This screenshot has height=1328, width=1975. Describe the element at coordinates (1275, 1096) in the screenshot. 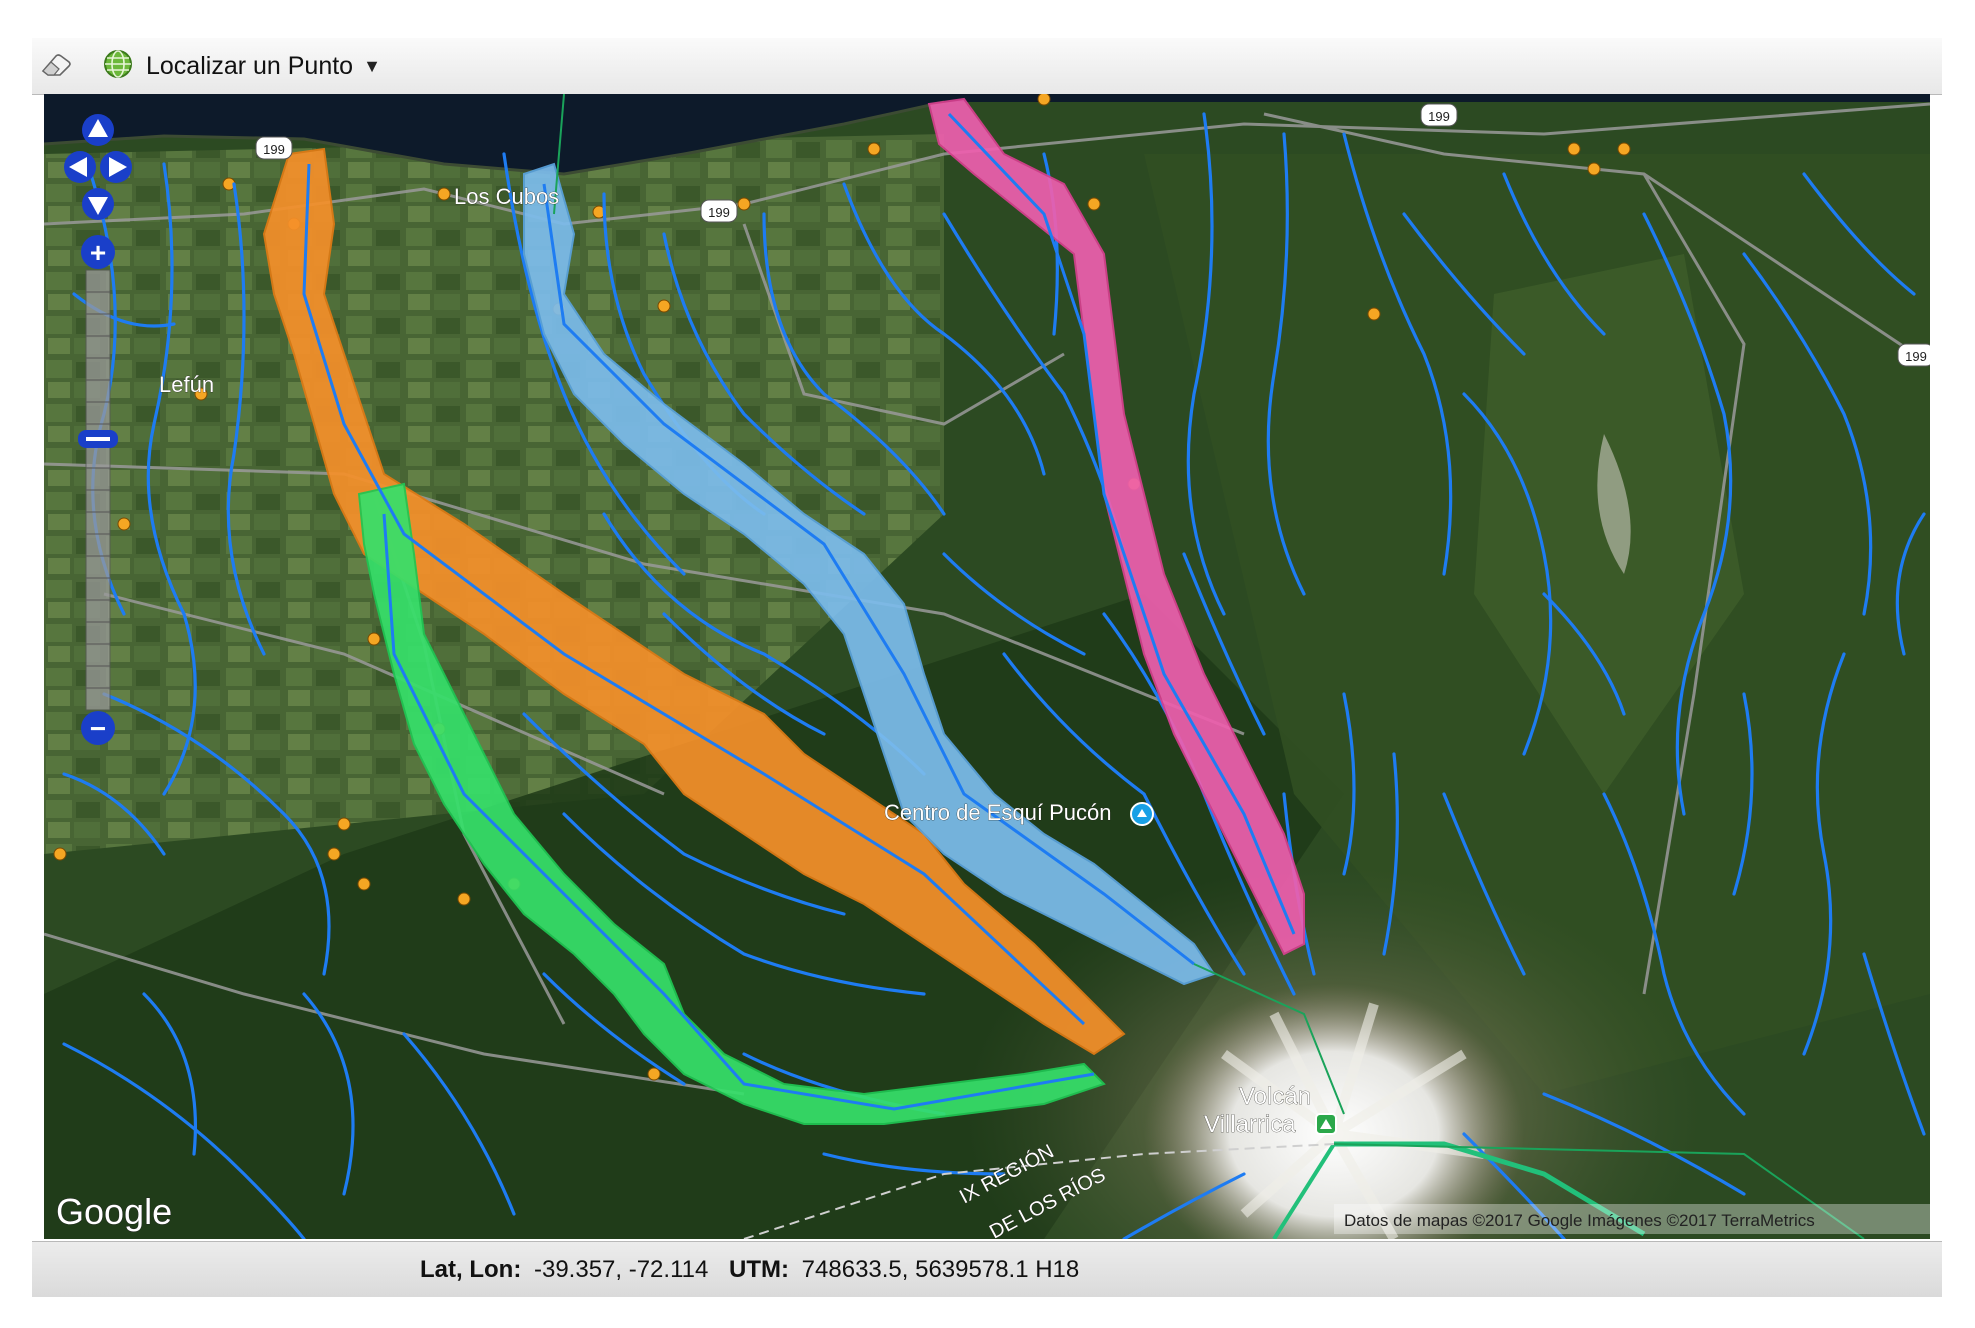

I see `label-volcan: Volcán` at that location.